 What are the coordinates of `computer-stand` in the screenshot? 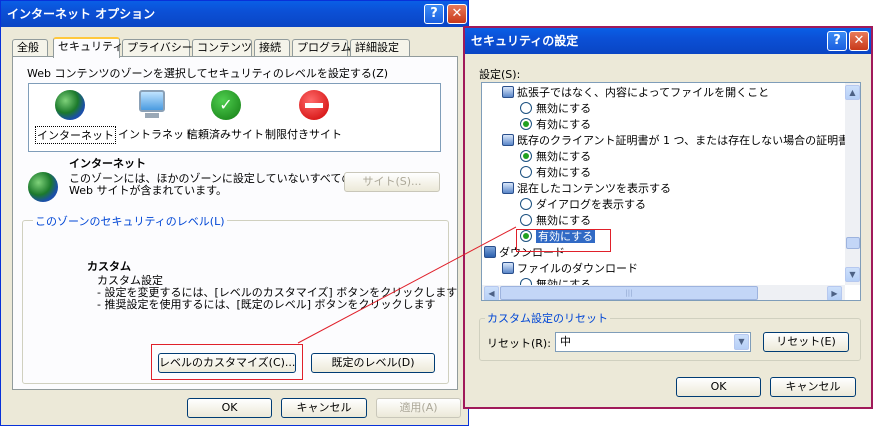 It's located at (152, 115).